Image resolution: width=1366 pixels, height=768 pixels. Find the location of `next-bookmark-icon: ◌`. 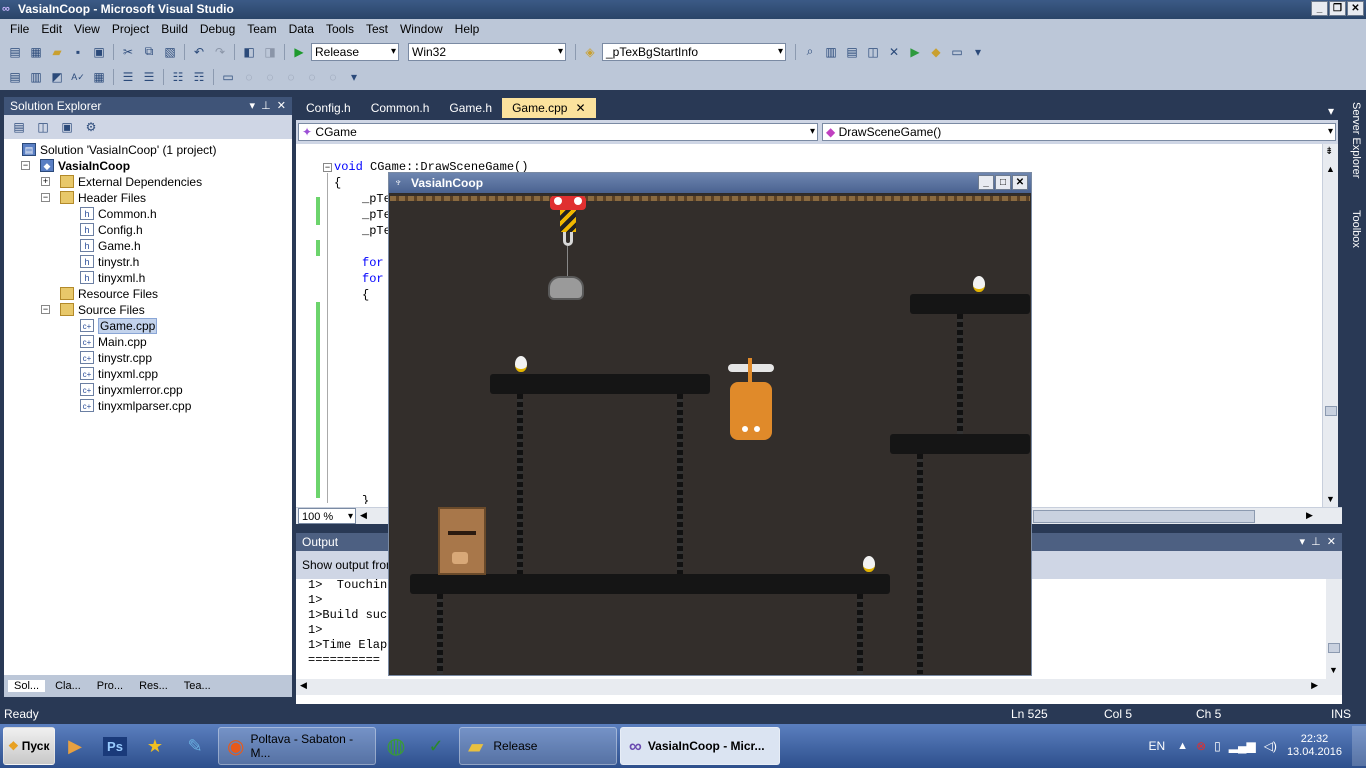

next-bookmark-icon: ◌ is located at coordinates (270, 77).